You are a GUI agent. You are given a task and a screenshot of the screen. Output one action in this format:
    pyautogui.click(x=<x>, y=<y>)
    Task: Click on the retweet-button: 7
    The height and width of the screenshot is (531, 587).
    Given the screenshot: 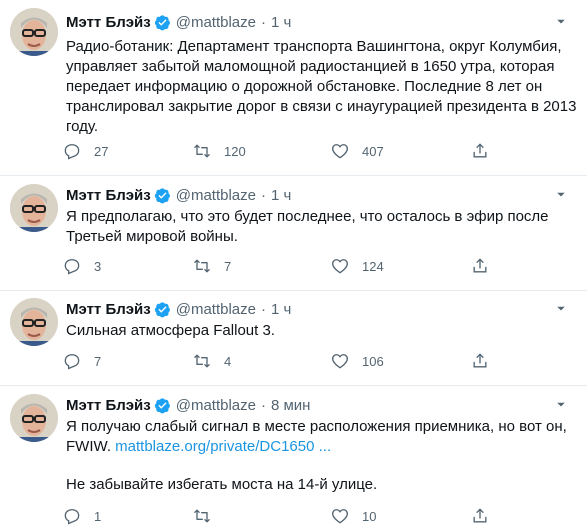 What is the action you would take?
    pyautogui.click(x=211, y=266)
    